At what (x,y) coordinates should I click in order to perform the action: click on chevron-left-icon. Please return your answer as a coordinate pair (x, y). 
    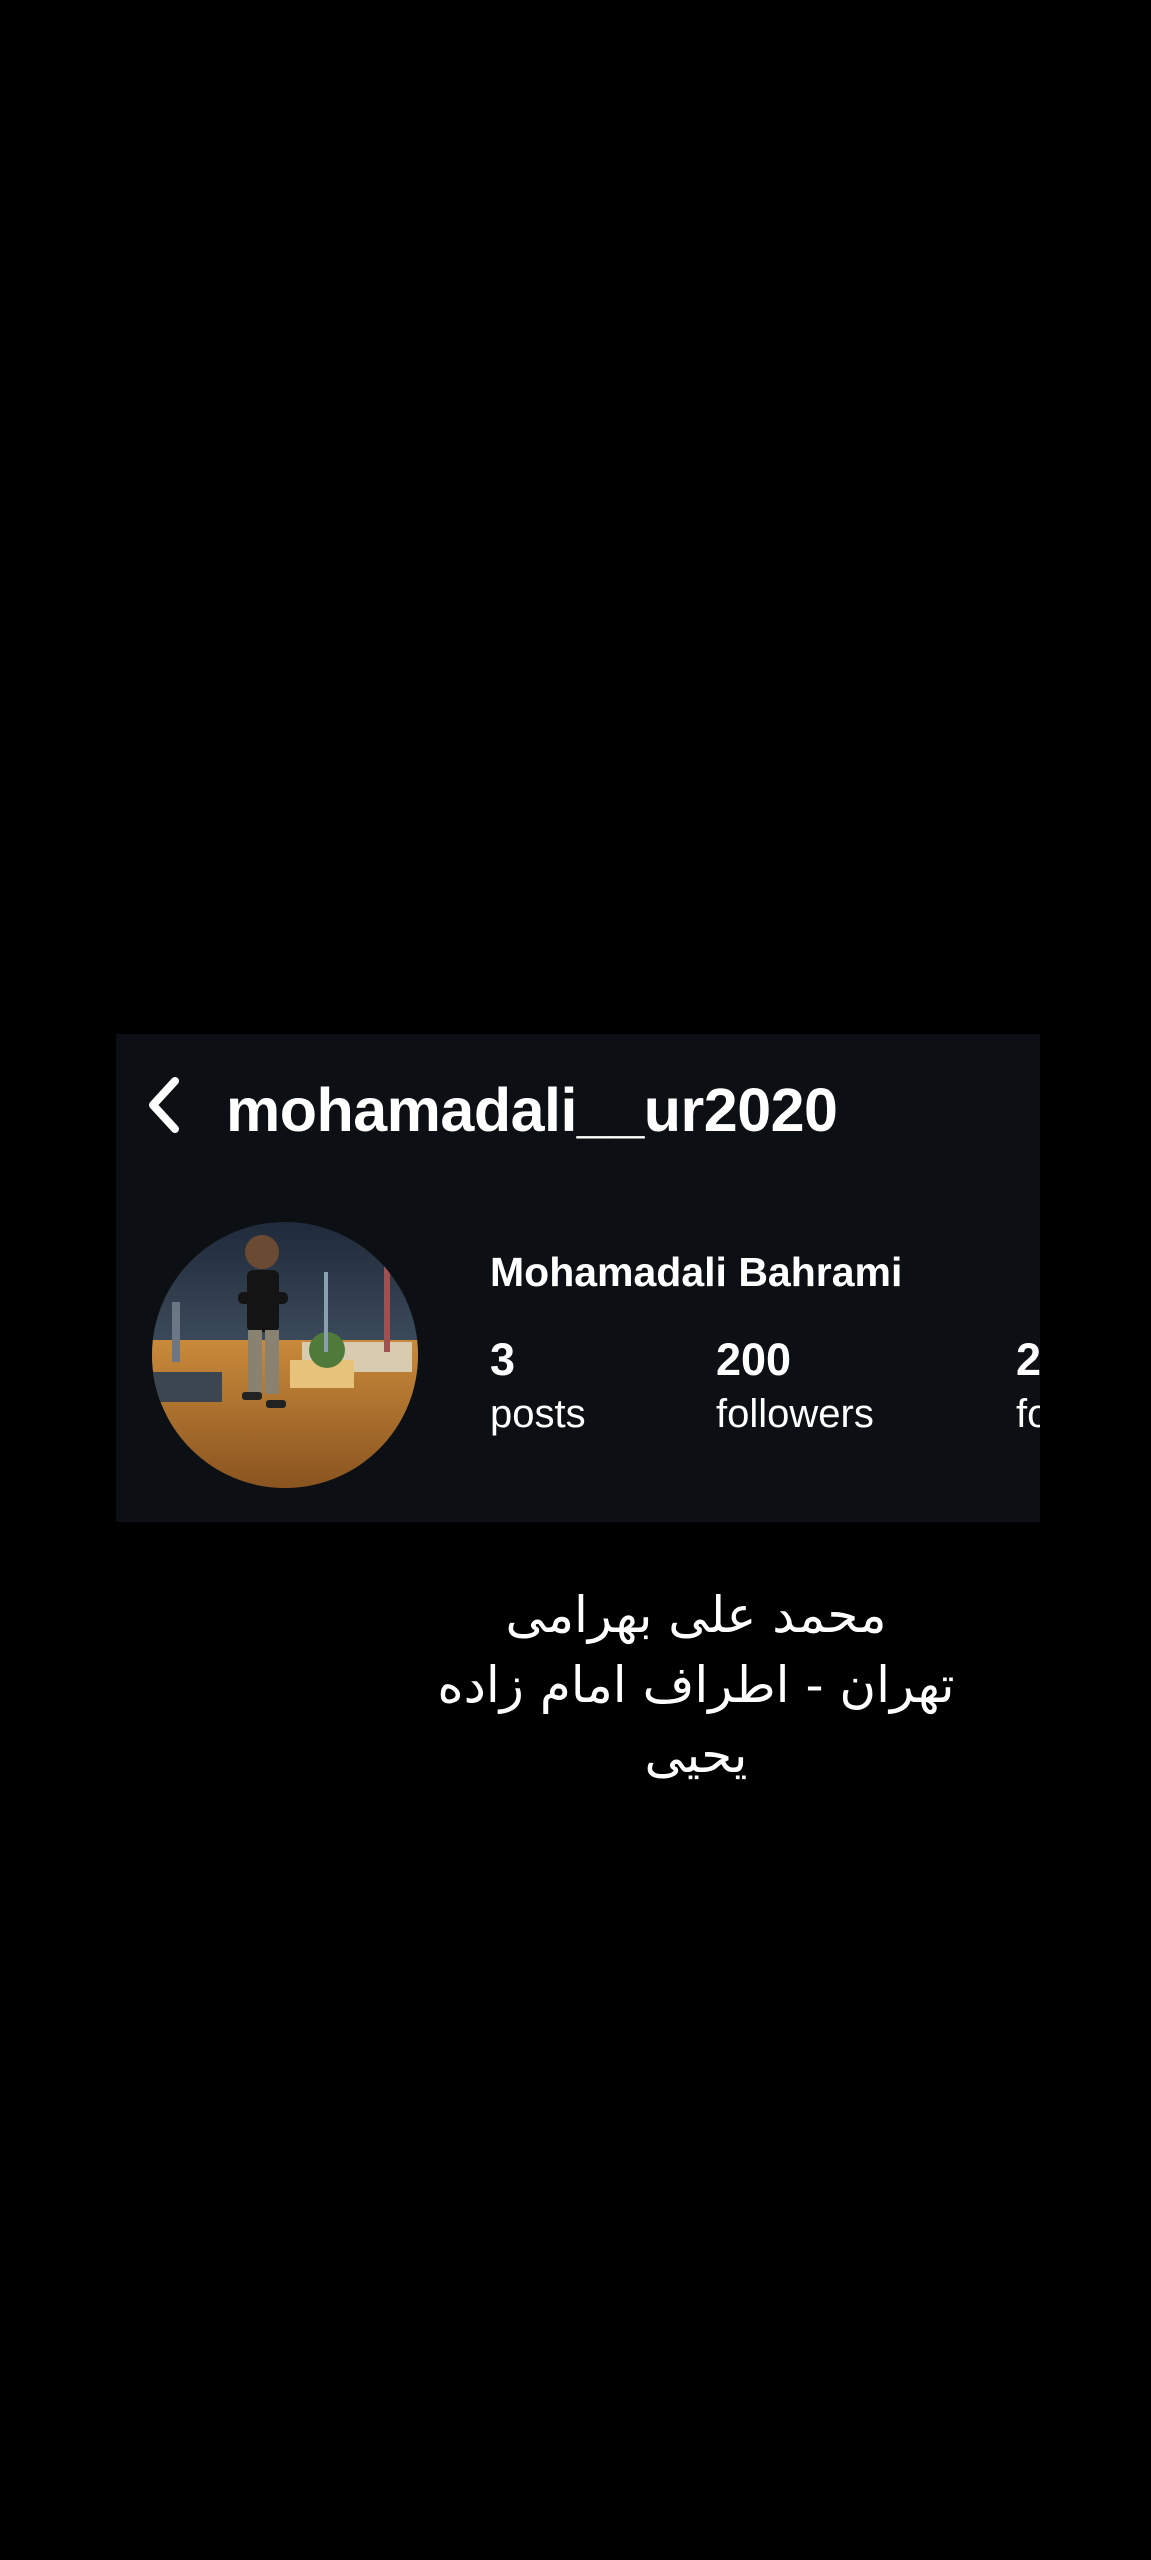
    Looking at the image, I should click on (164, 1105).